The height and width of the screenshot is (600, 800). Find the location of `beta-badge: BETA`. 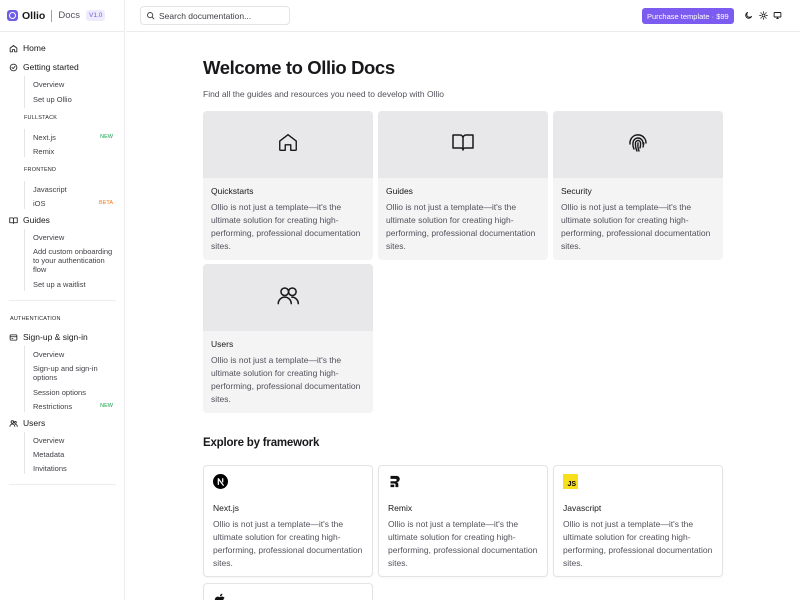

beta-badge: BETA is located at coordinates (106, 203).